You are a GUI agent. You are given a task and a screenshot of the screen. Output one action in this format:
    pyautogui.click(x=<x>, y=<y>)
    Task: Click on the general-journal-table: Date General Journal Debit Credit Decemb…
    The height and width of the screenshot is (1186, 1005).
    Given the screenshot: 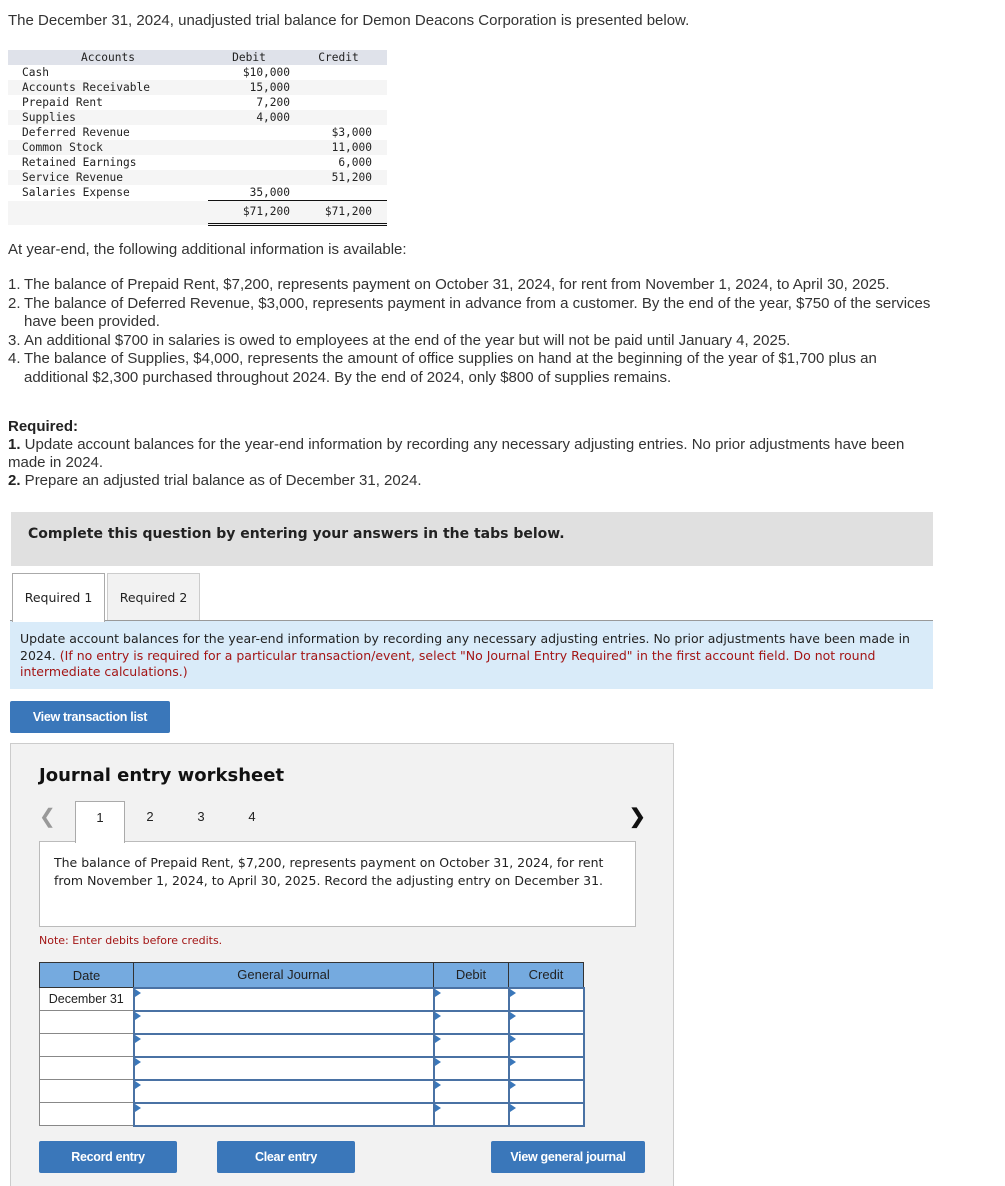 What is the action you would take?
    pyautogui.click(x=312, y=1044)
    